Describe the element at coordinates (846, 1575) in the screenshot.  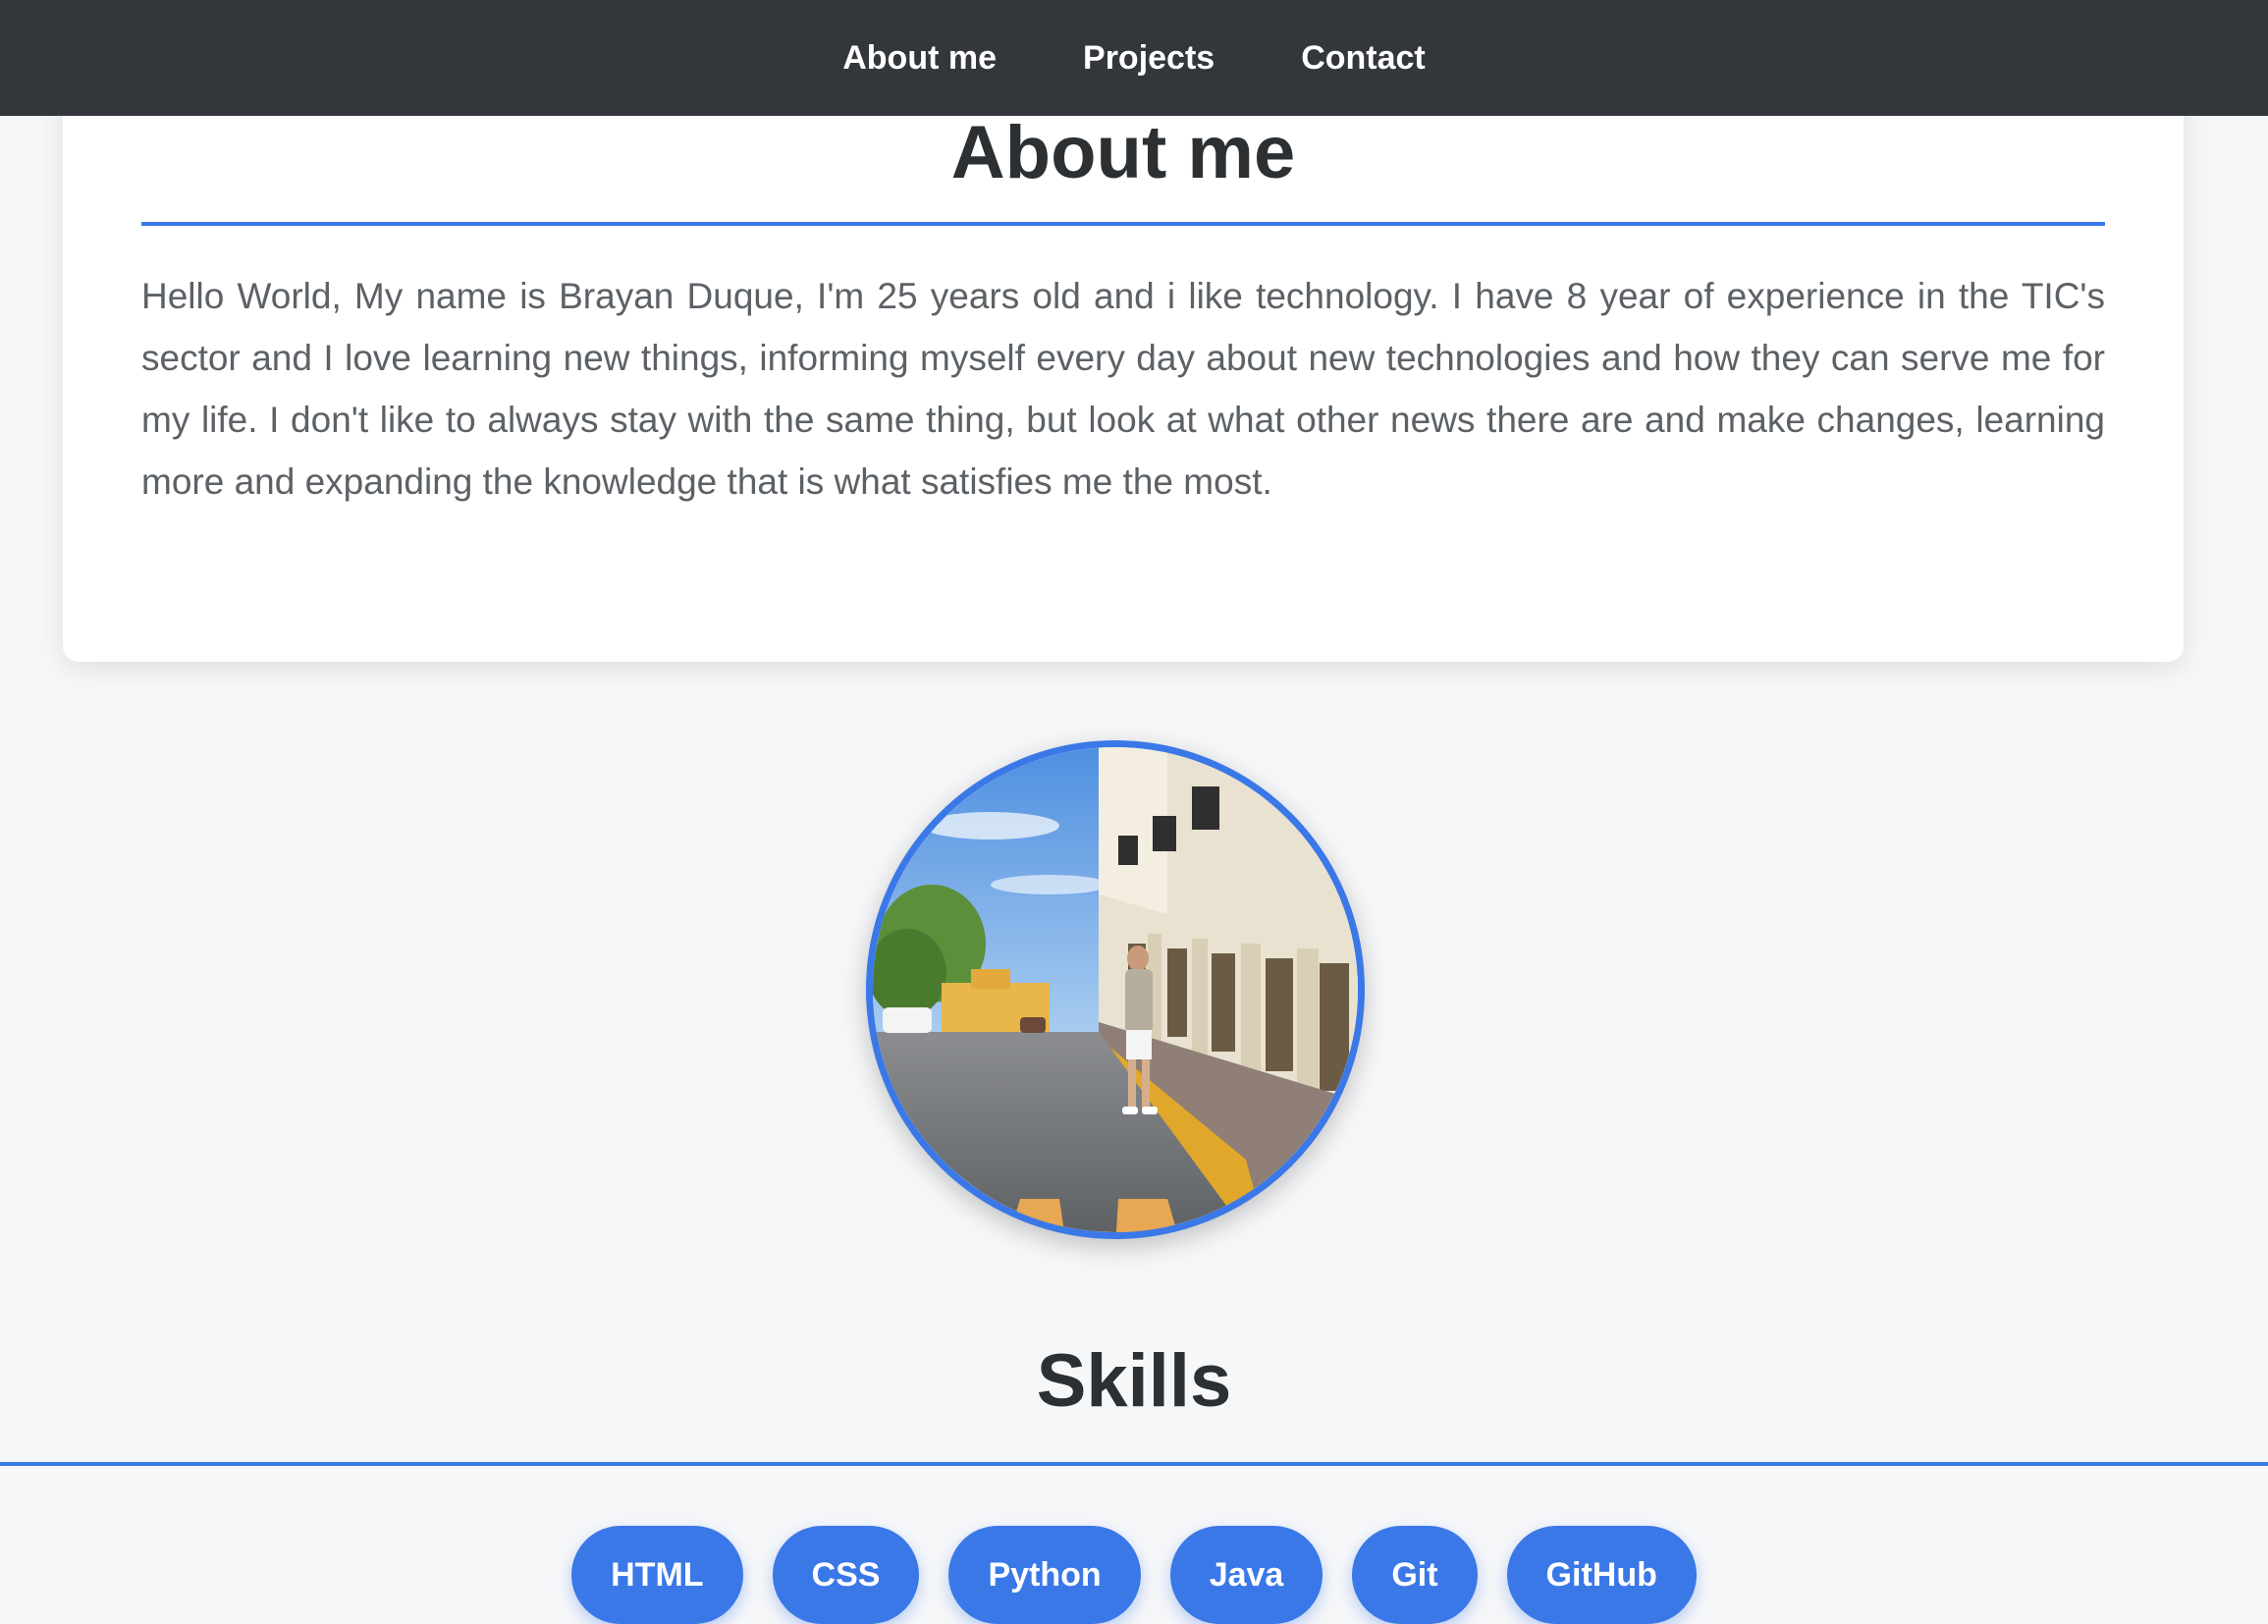
I see `skill-pill-css: CSS` at that location.